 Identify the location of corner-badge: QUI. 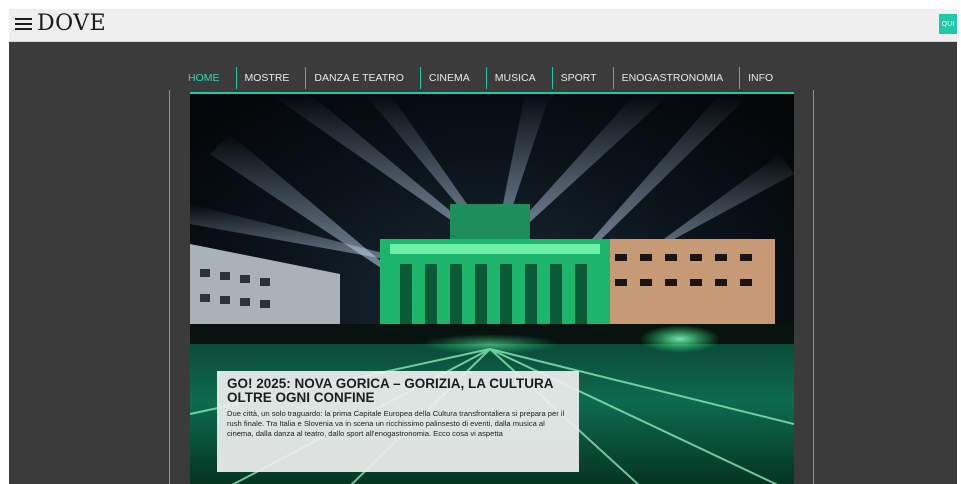
(948, 24).